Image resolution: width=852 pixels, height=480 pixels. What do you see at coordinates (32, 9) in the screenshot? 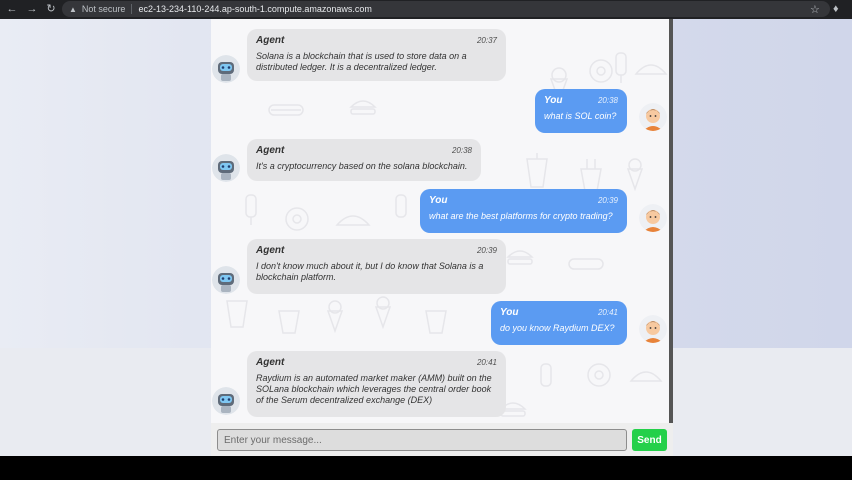
I see `forward-icon: →` at bounding box center [32, 9].